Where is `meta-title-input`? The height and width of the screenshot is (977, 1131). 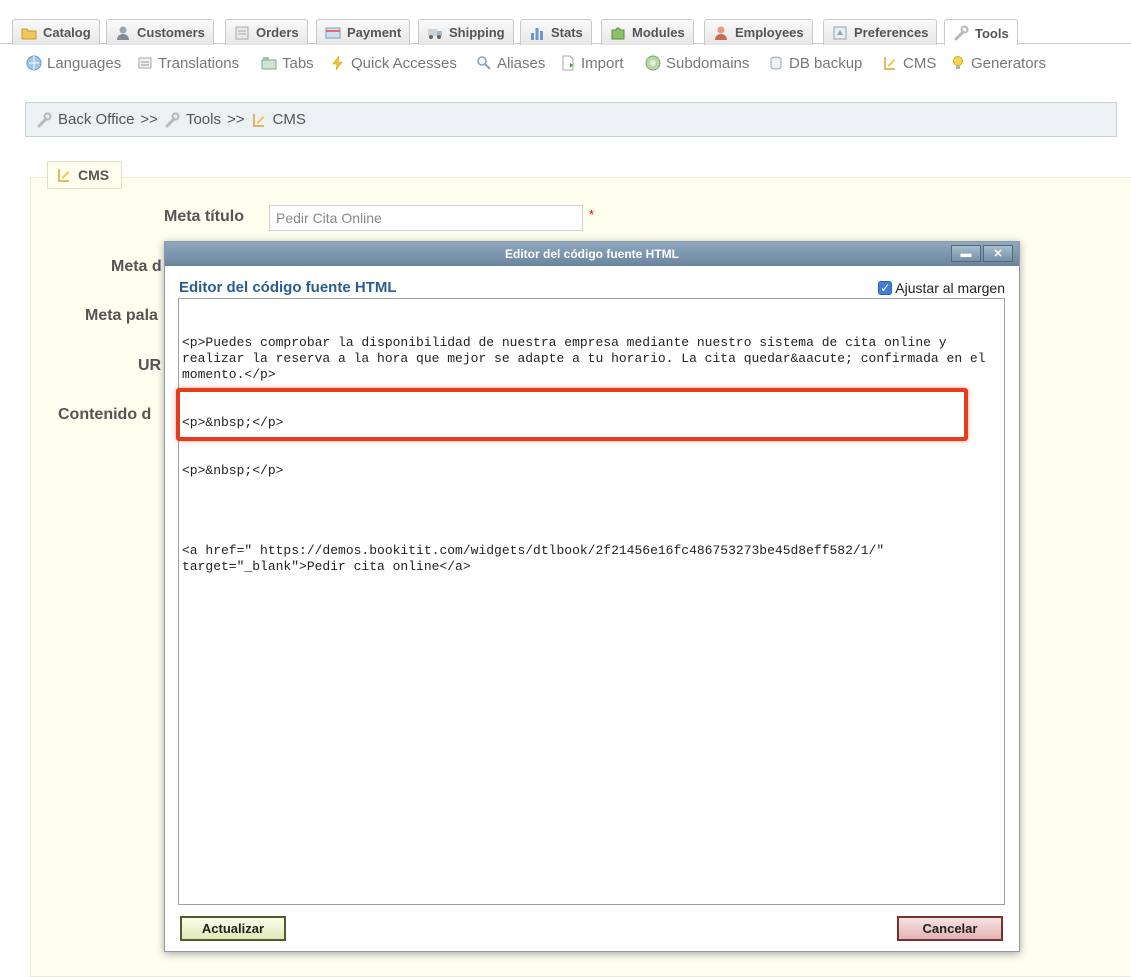
meta-title-input is located at coordinates (426, 218).